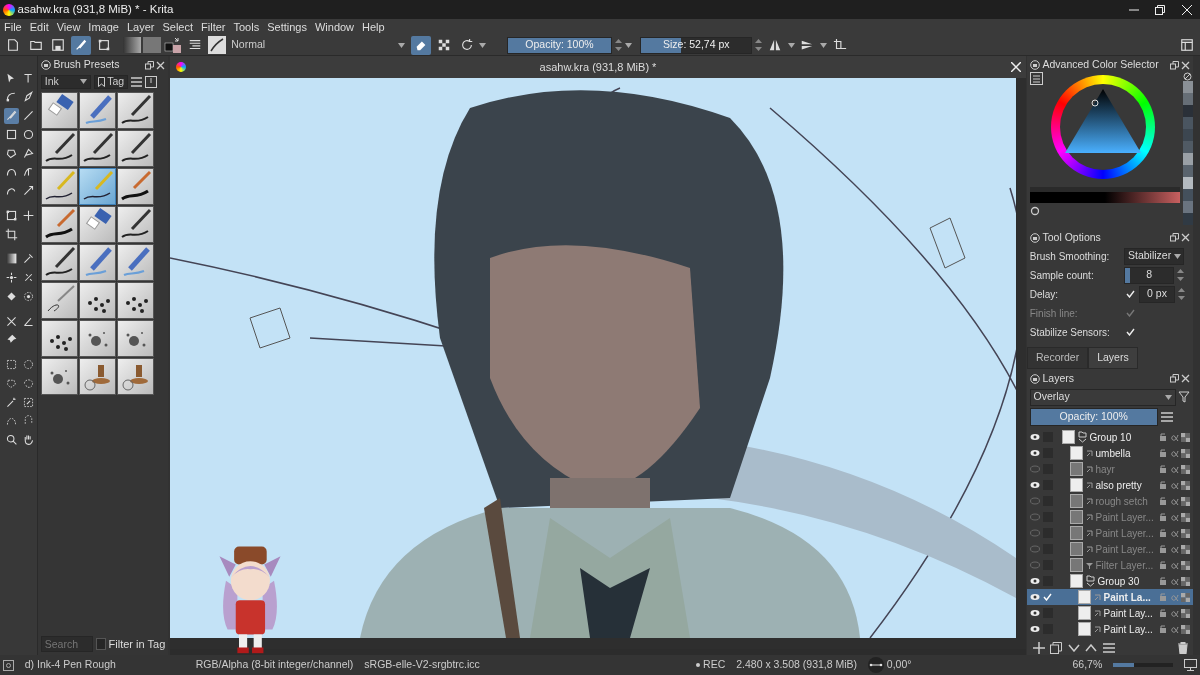 The image size is (1200, 675). What do you see at coordinates (70, 665) in the screenshot?
I see `current-preset: d) Ink-4 Pen Rough` at bounding box center [70, 665].